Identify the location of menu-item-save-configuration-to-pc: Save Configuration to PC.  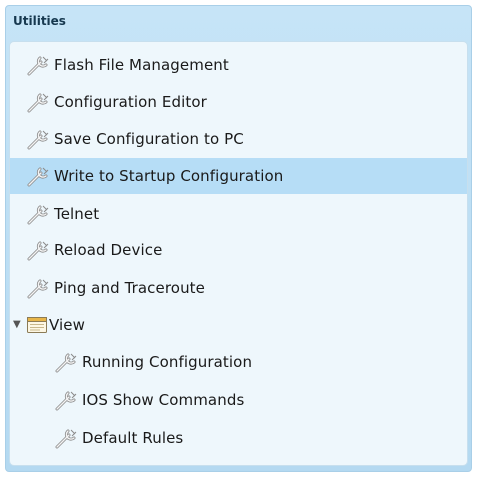
(238, 139).